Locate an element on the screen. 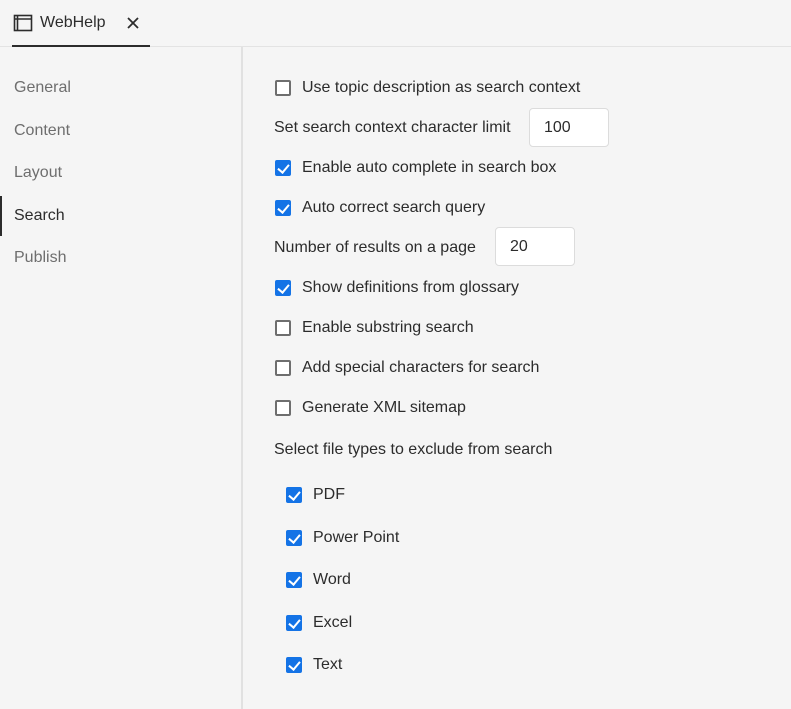 This screenshot has height=709, width=791. sidebar-item-label: Search is located at coordinates (39, 215).